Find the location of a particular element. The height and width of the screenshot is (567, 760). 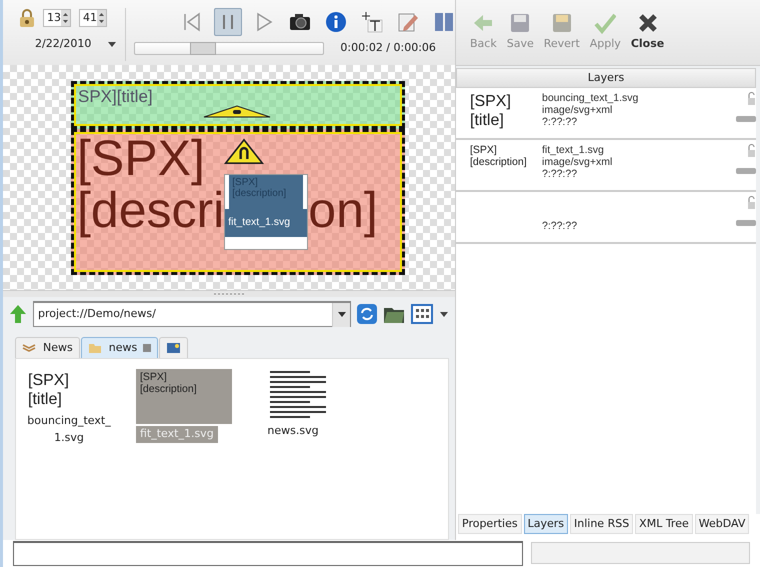

date-dropdown is located at coordinates (112, 44).